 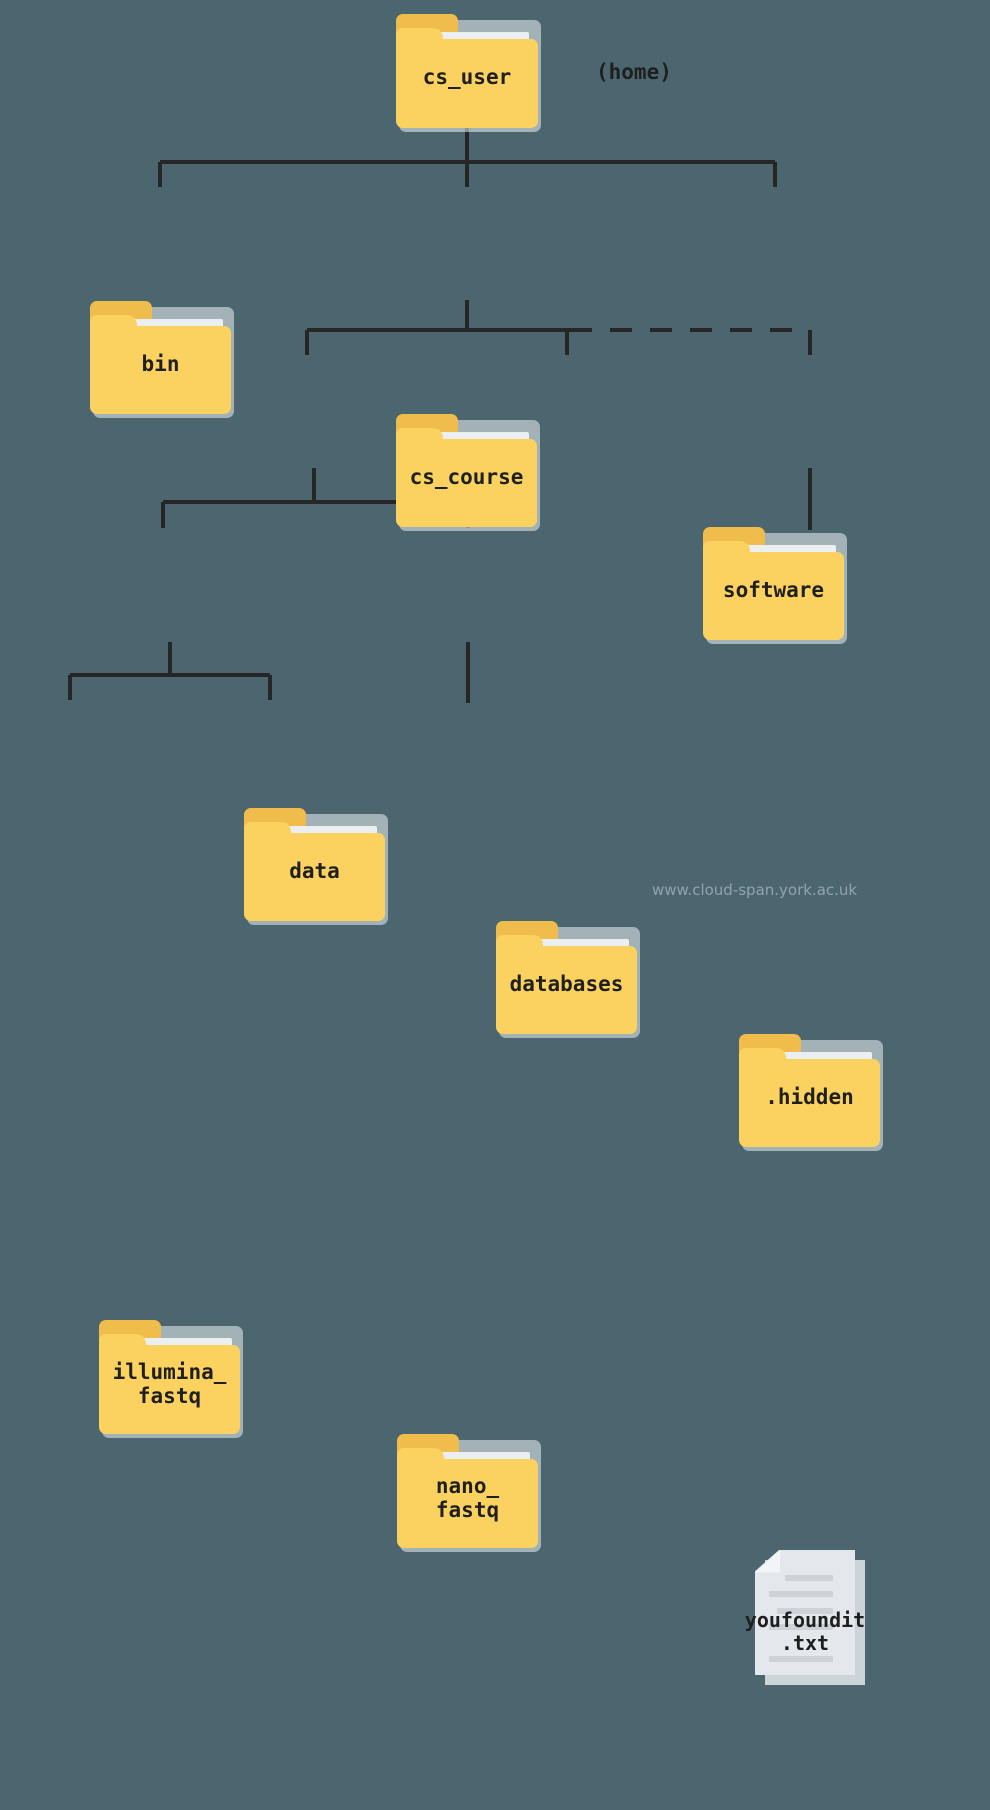 I want to click on folder-illumina-fastq: illumina_ fastq, so click(x=171, y=1379).